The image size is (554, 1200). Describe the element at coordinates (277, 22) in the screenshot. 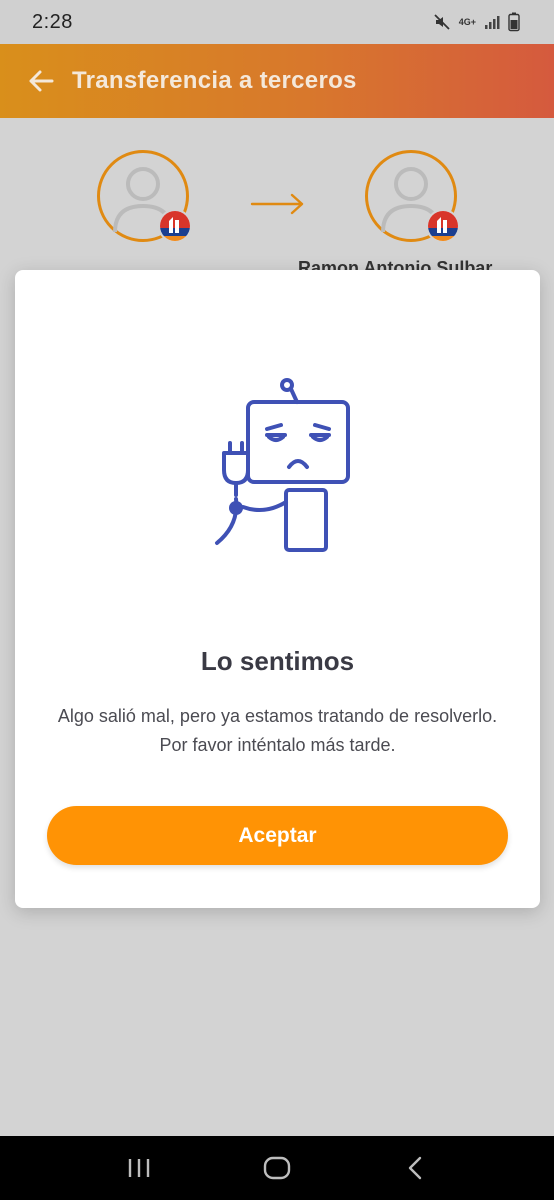

I see `status-bar: 2:28 4G+` at that location.